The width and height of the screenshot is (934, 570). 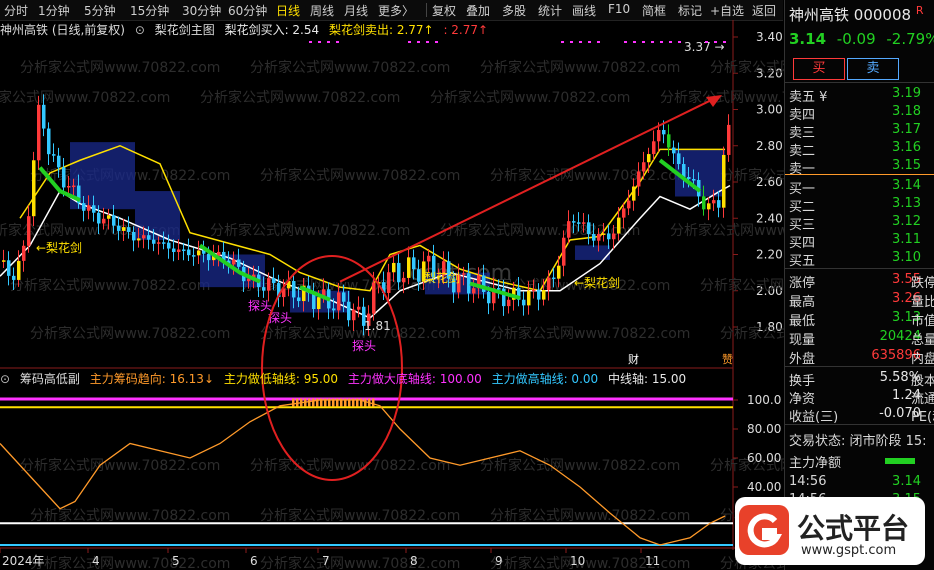 I want to click on period-tab-daily: 日线, so click(x=288, y=10).